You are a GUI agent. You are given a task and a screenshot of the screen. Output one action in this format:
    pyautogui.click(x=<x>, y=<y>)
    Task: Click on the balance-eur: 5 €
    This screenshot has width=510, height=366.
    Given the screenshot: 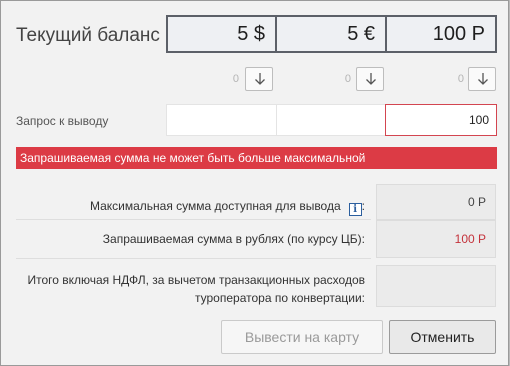 What is the action you would take?
    pyautogui.click(x=331, y=34)
    